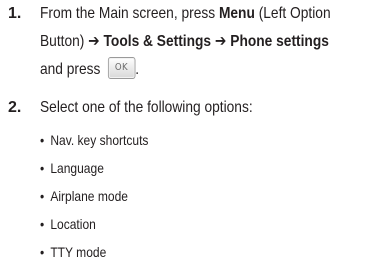 This screenshot has width=384, height=274. I want to click on list-item: • Location, so click(94, 224).